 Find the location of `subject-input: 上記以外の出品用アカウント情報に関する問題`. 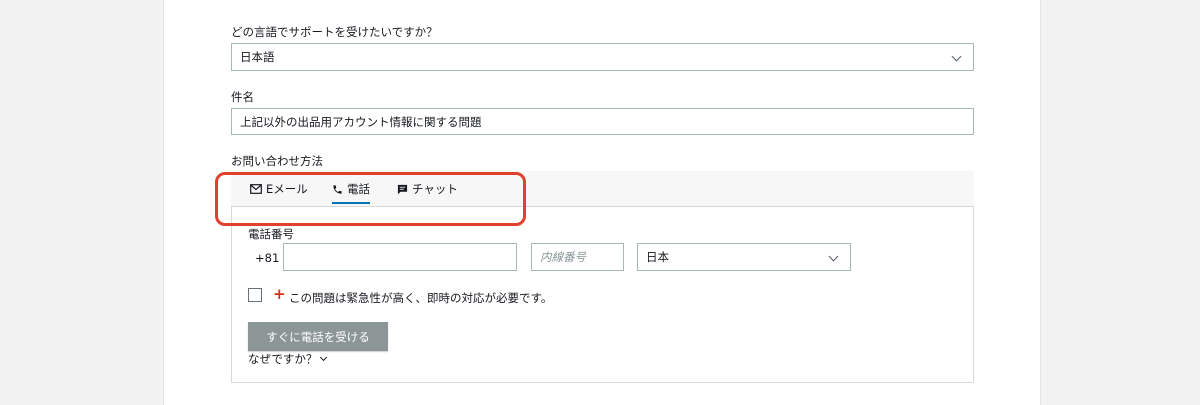

subject-input: 上記以外の出品用アカウント情報に関する問題 is located at coordinates (602, 121).